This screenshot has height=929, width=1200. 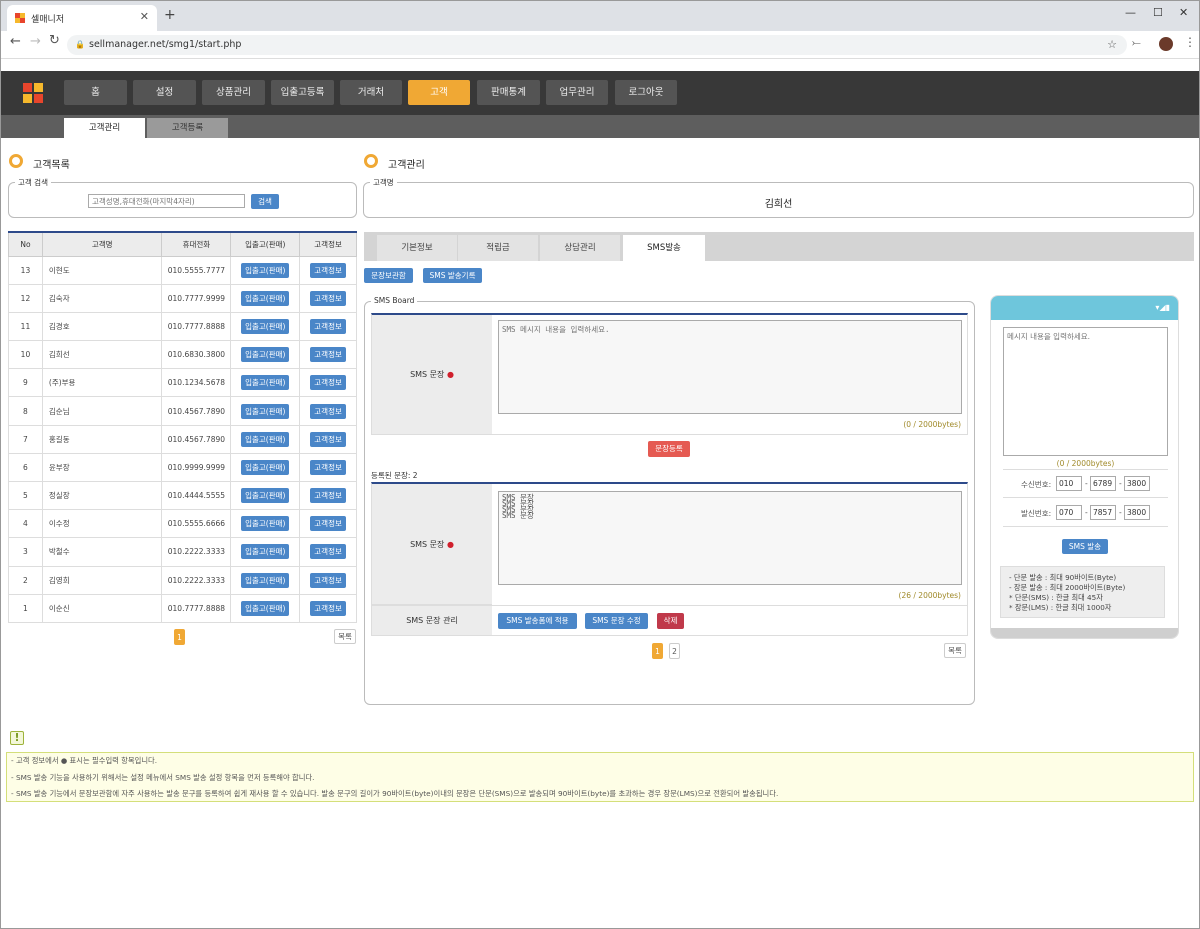 I want to click on receiver-part-2: 6789, so click(x=1103, y=483).